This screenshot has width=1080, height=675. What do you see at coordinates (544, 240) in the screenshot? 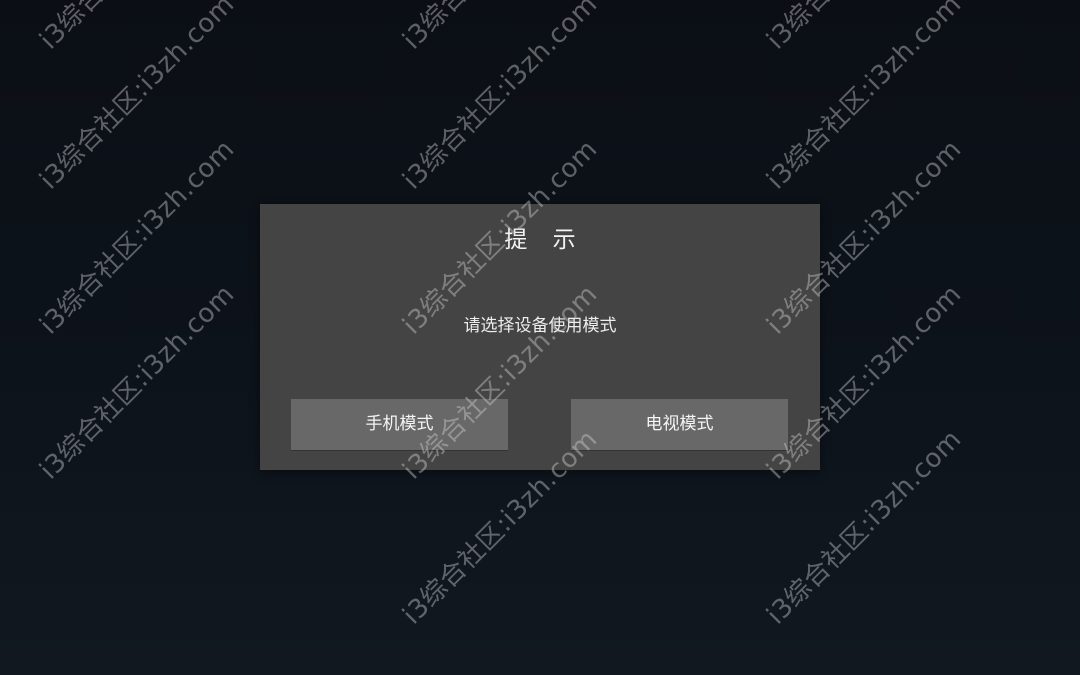
I see `dialog-title: 提 示` at bounding box center [544, 240].